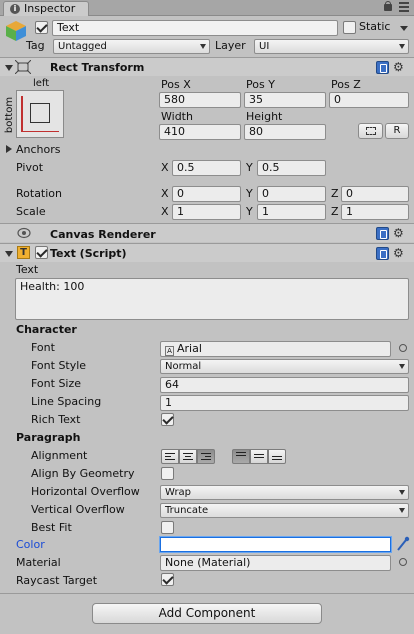 Image resolution: width=414 pixels, height=634 pixels. I want to click on font-size-label: Font Size, so click(56, 383).